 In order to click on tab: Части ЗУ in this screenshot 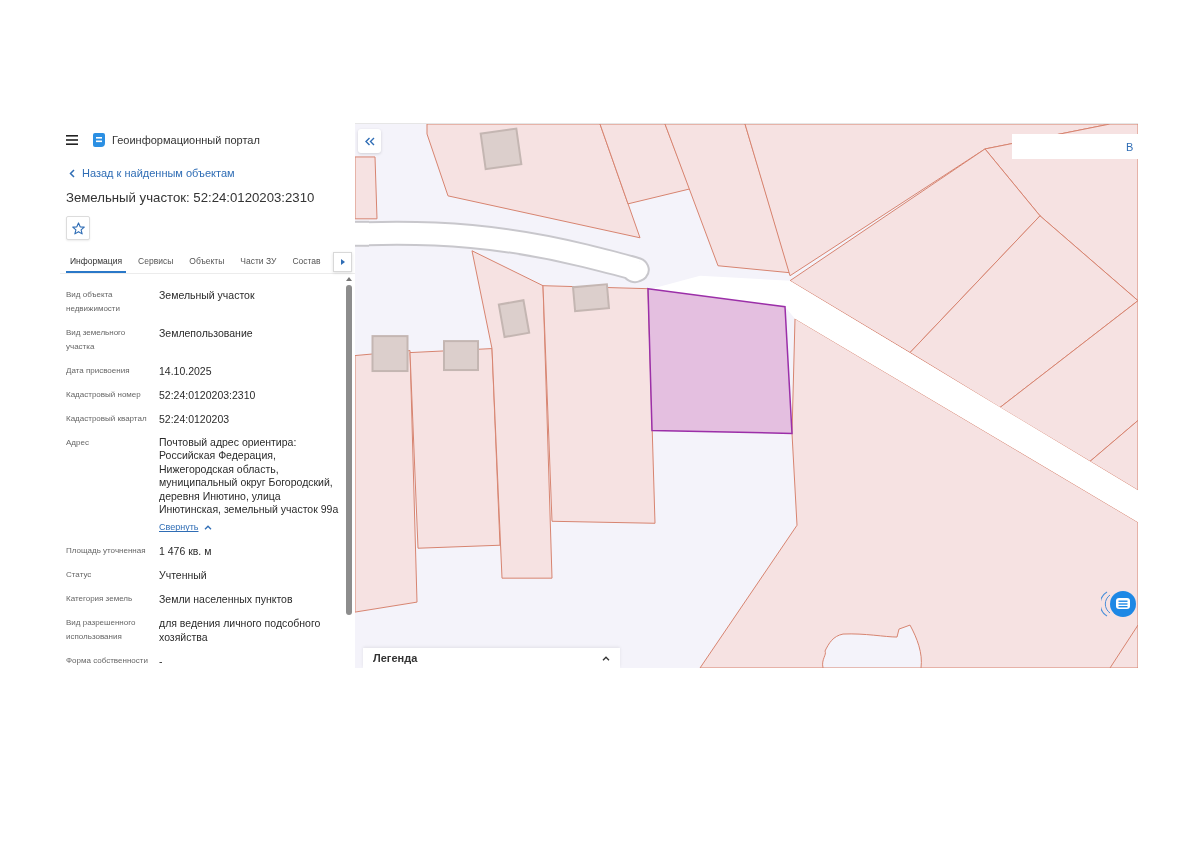, I will do `click(258, 261)`.